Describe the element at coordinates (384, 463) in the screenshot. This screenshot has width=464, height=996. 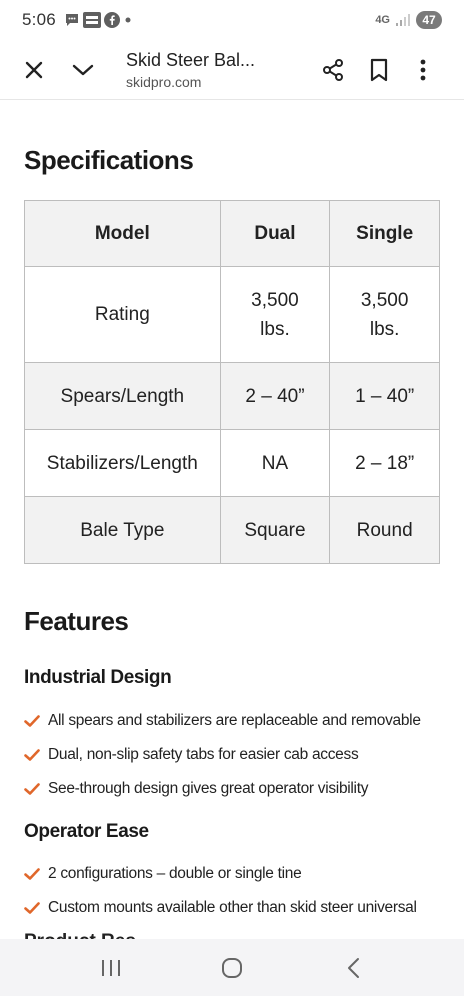
I see `cell-single: 2 – 18”` at that location.